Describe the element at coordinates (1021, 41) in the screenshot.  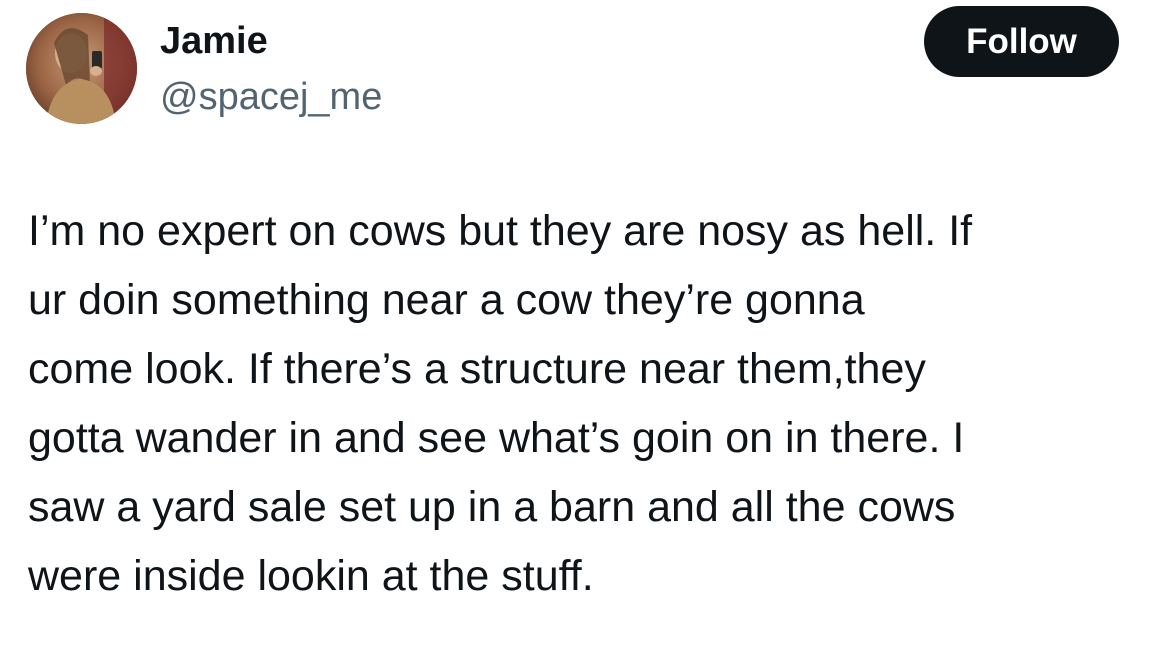
I see `follow-button: Follow` at that location.